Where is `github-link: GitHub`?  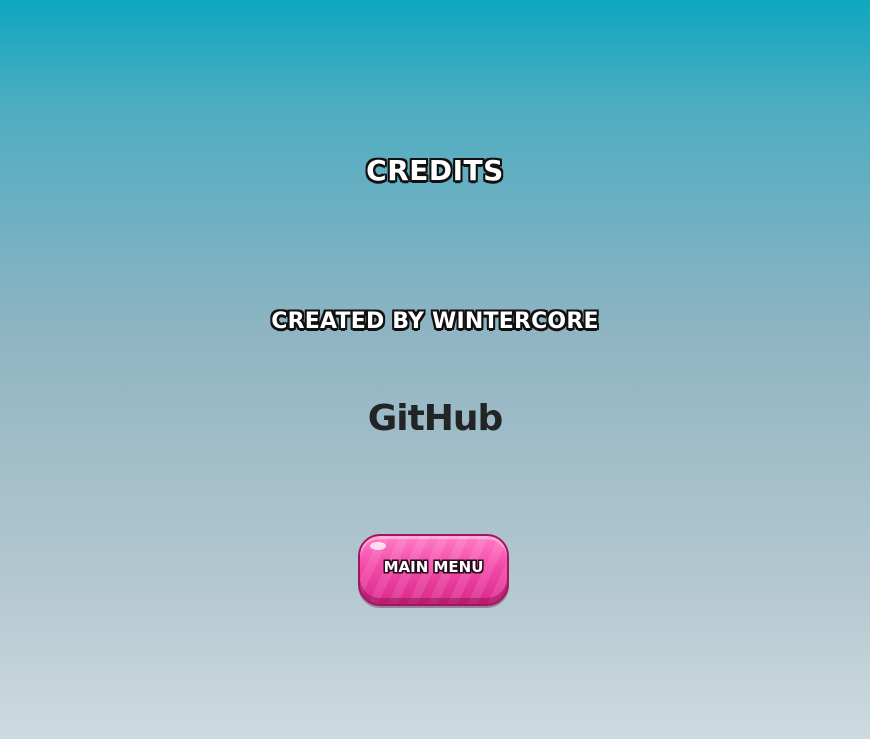
github-link: GitHub is located at coordinates (435, 418).